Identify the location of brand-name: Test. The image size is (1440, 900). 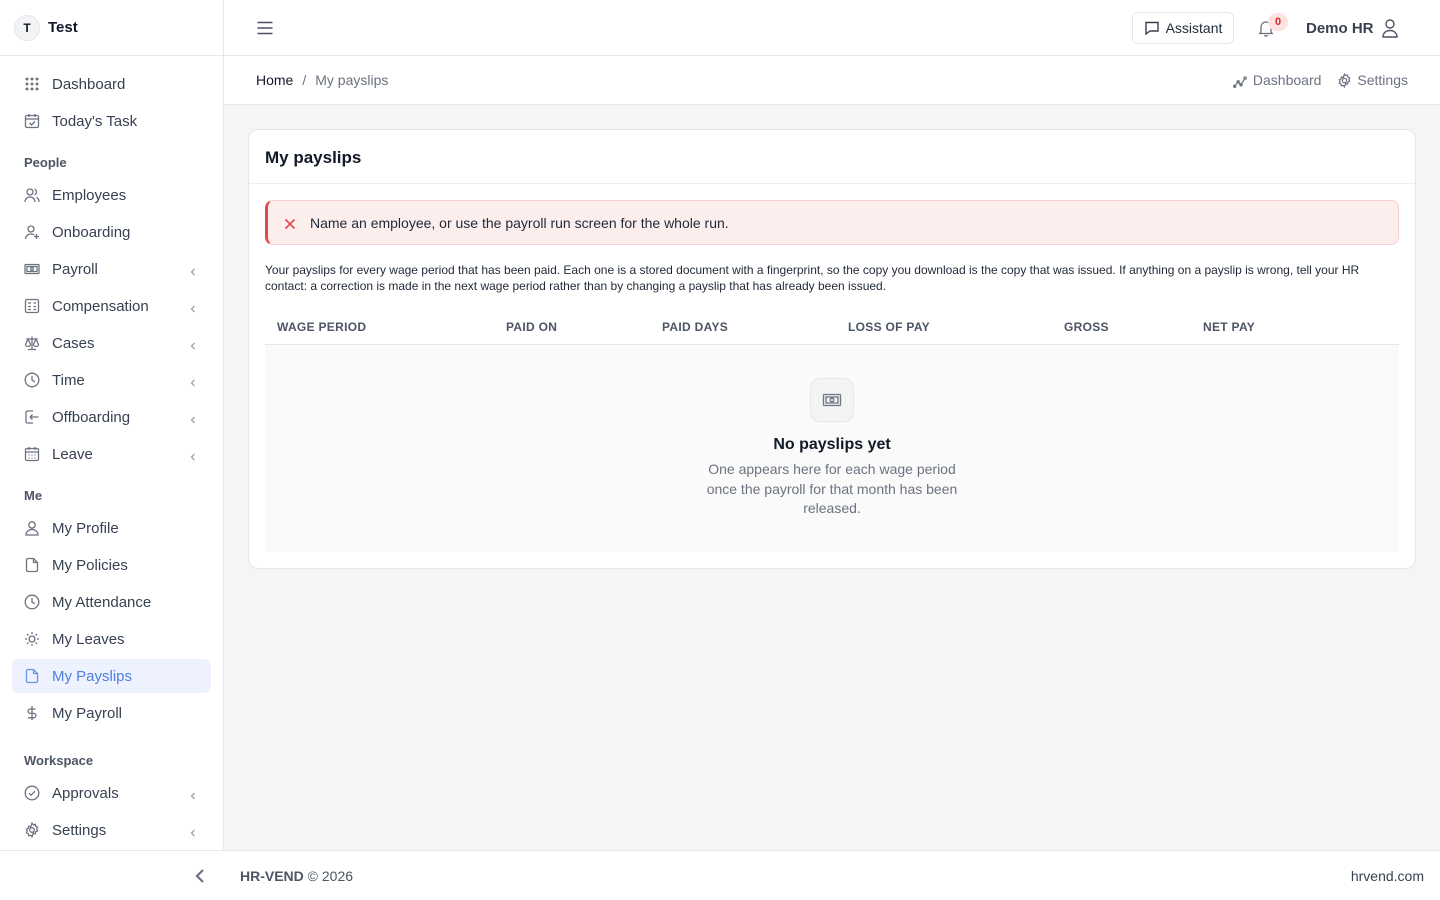
(63, 27).